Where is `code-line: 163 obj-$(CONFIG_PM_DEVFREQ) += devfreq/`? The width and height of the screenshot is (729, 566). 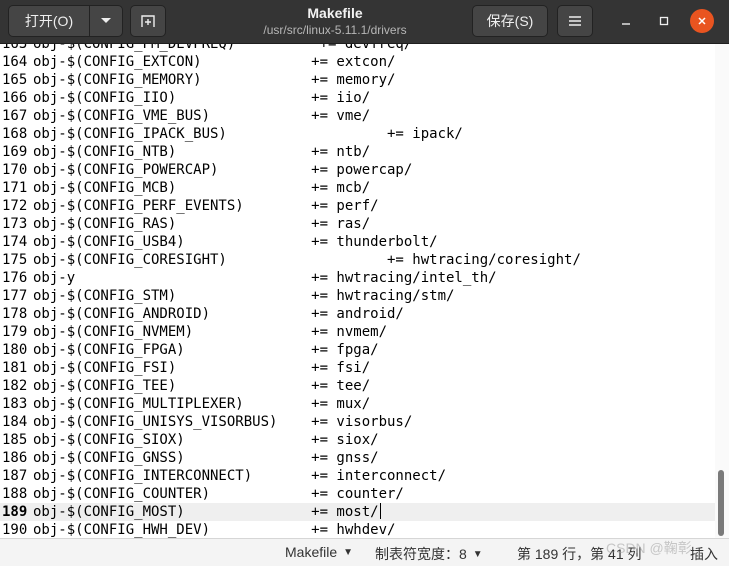
code-line: 163 obj-$(CONFIG_PM_DEVFREQ) += devfreq/ is located at coordinates (357, 48).